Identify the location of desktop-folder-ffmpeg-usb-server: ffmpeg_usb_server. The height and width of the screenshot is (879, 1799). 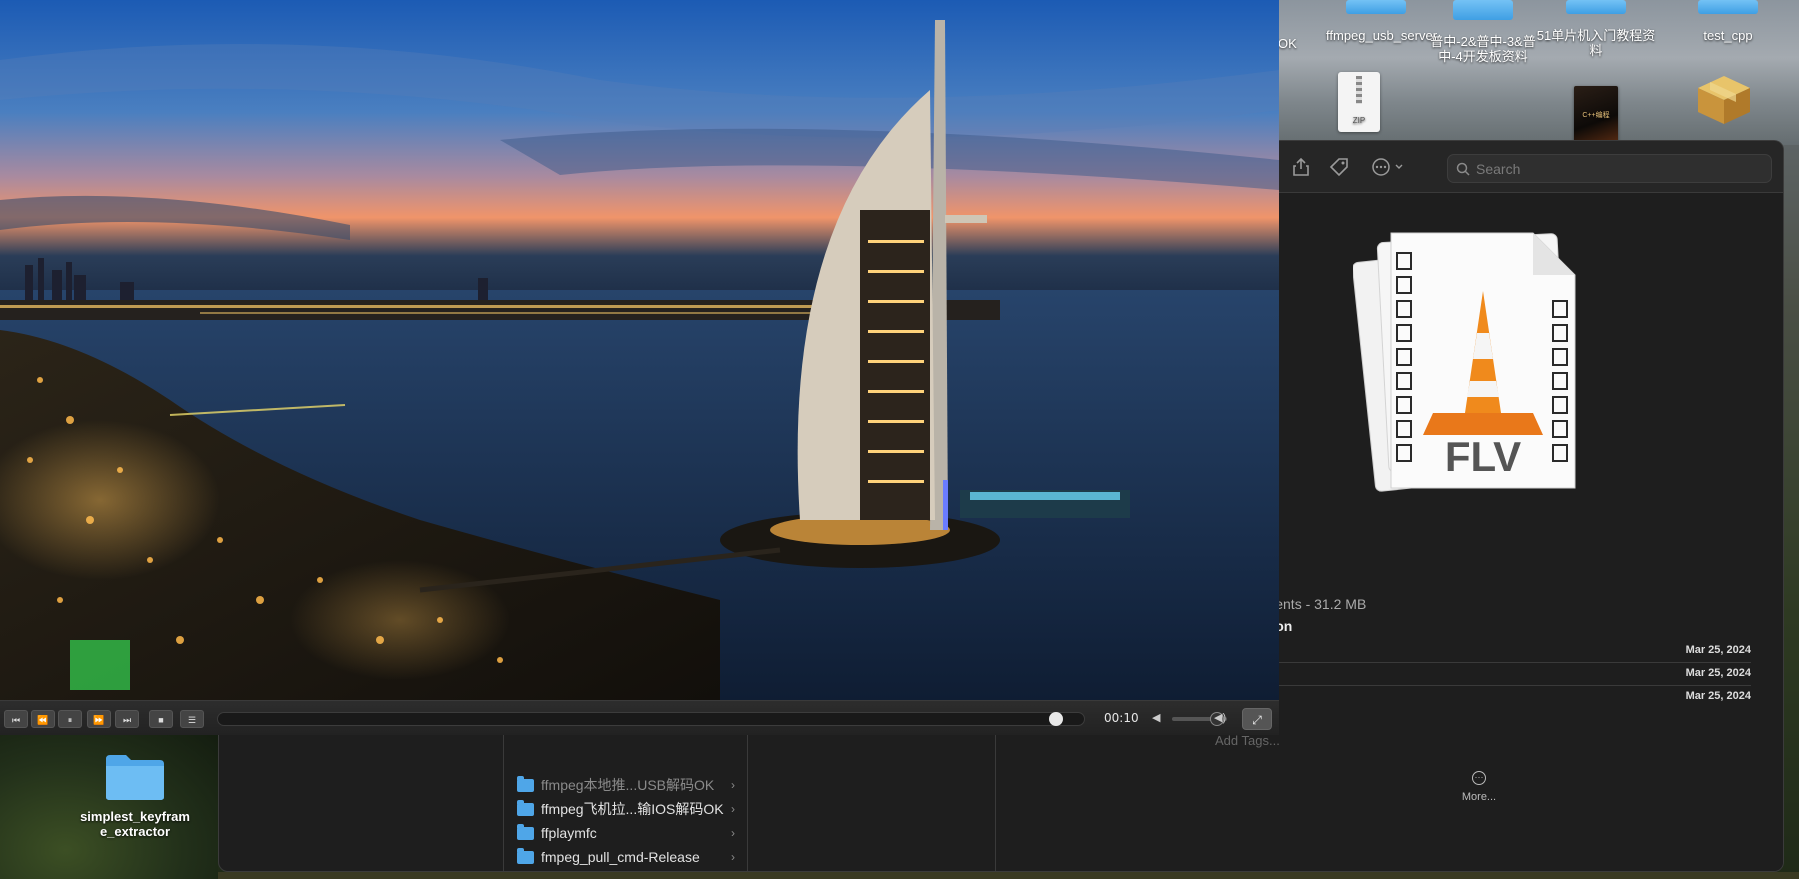
(1382, 21).